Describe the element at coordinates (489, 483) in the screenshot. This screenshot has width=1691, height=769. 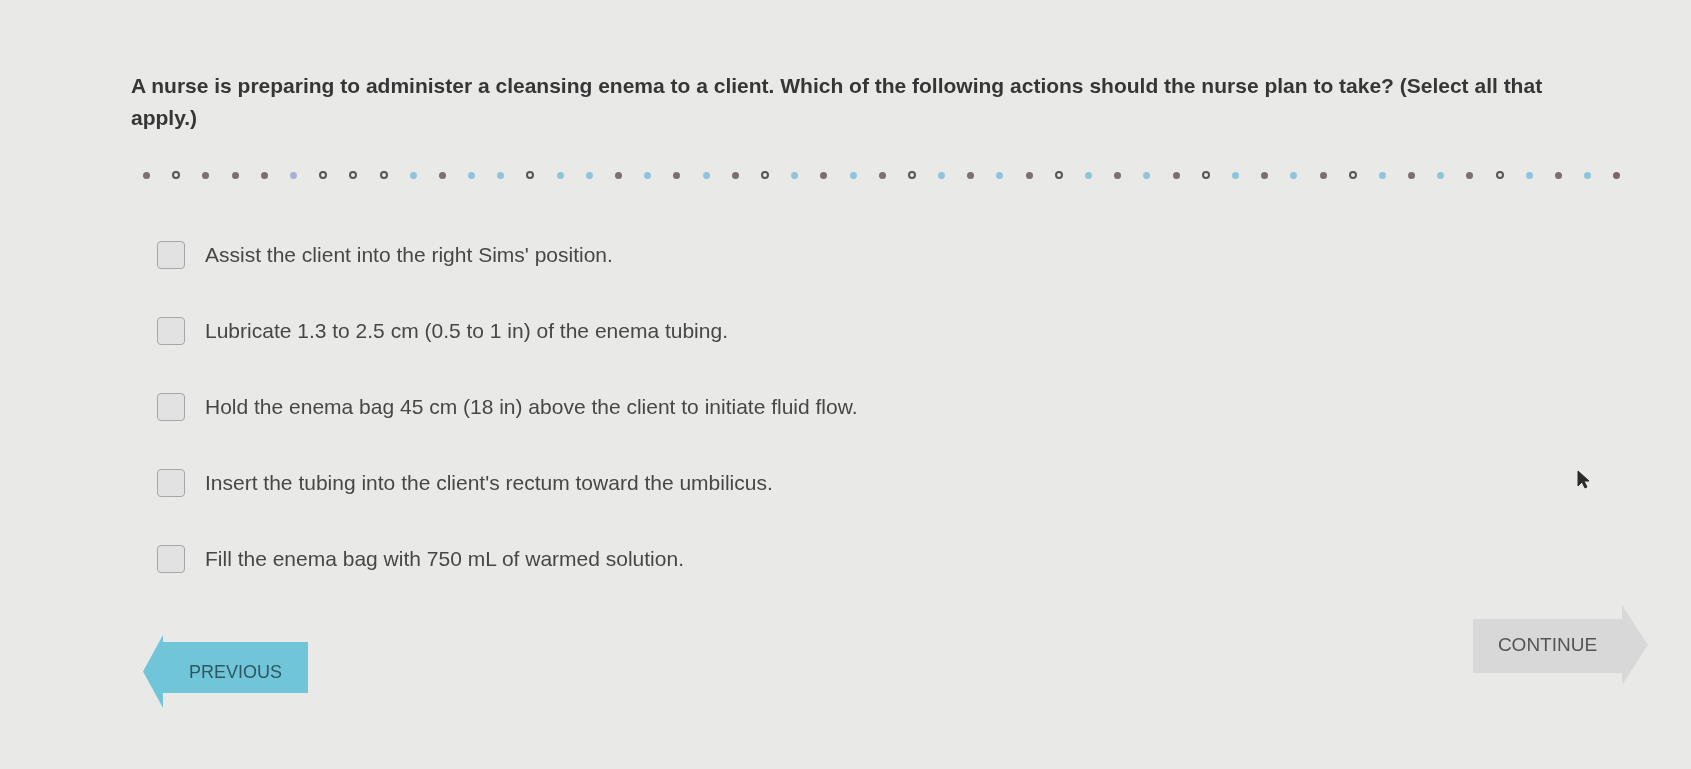
I see `option-text: Insert the tubing into the client's rectum toward the umbilicus.` at that location.